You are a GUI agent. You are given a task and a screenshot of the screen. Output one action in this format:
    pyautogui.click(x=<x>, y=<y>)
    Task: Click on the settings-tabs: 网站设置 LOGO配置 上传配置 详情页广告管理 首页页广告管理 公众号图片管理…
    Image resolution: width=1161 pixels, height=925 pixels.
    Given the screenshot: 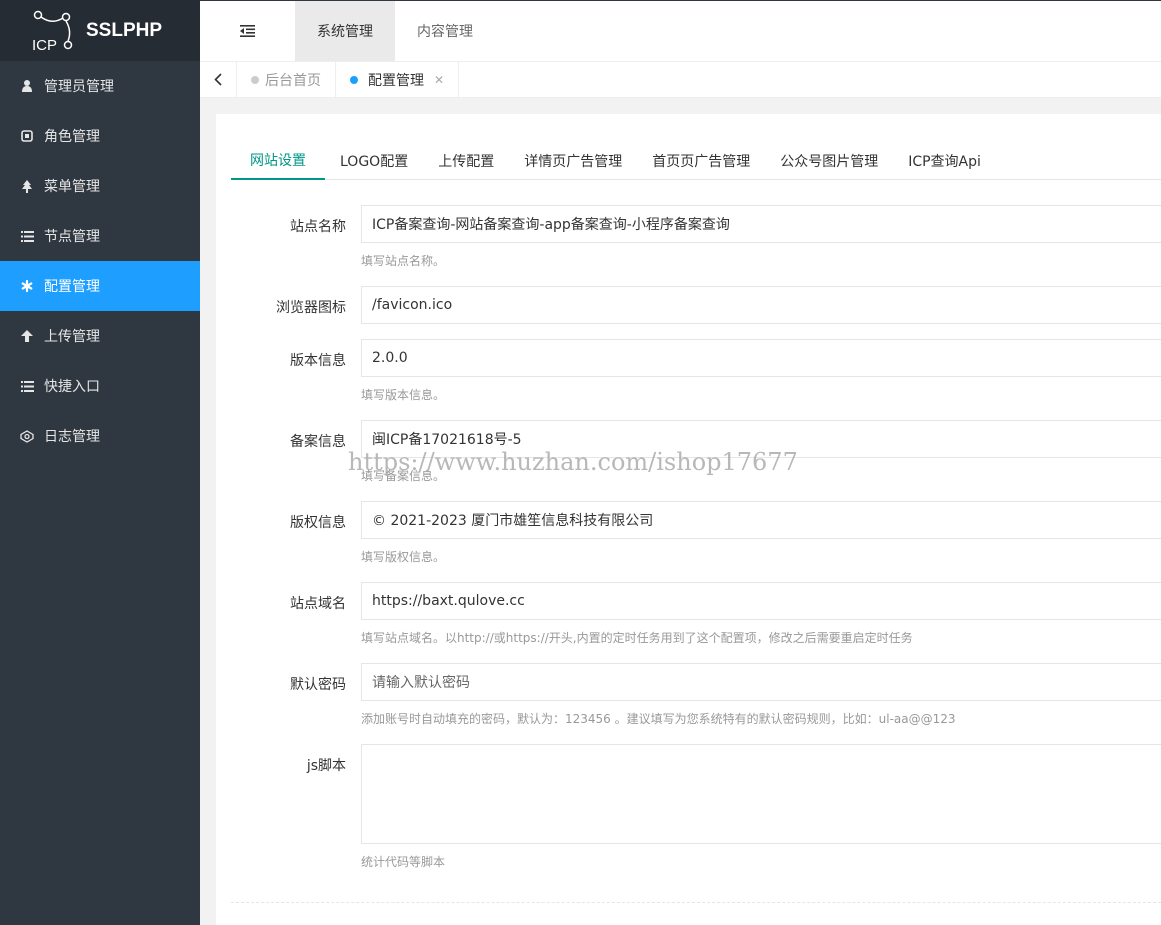 What is the action you would take?
    pyautogui.click(x=696, y=161)
    